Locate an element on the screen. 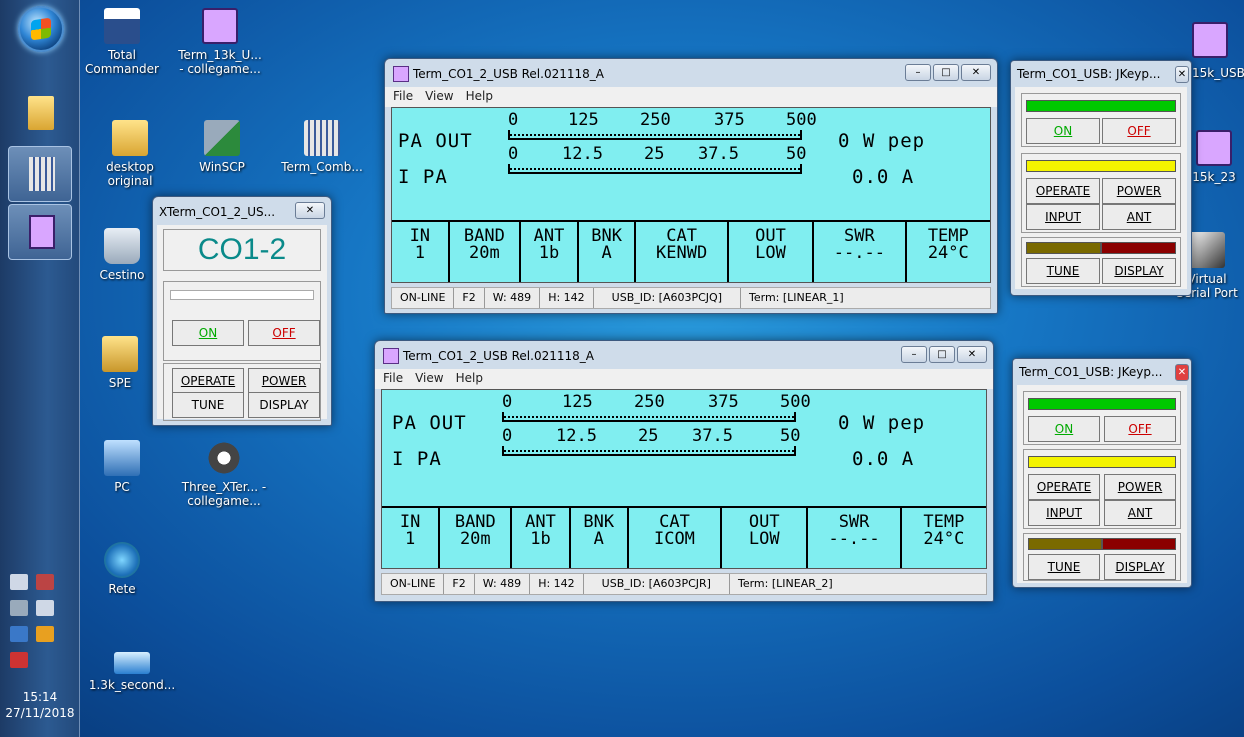 This screenshot has width=1244, height=737. col-cat: CAT ICOM is located at coordinates (676, 538).